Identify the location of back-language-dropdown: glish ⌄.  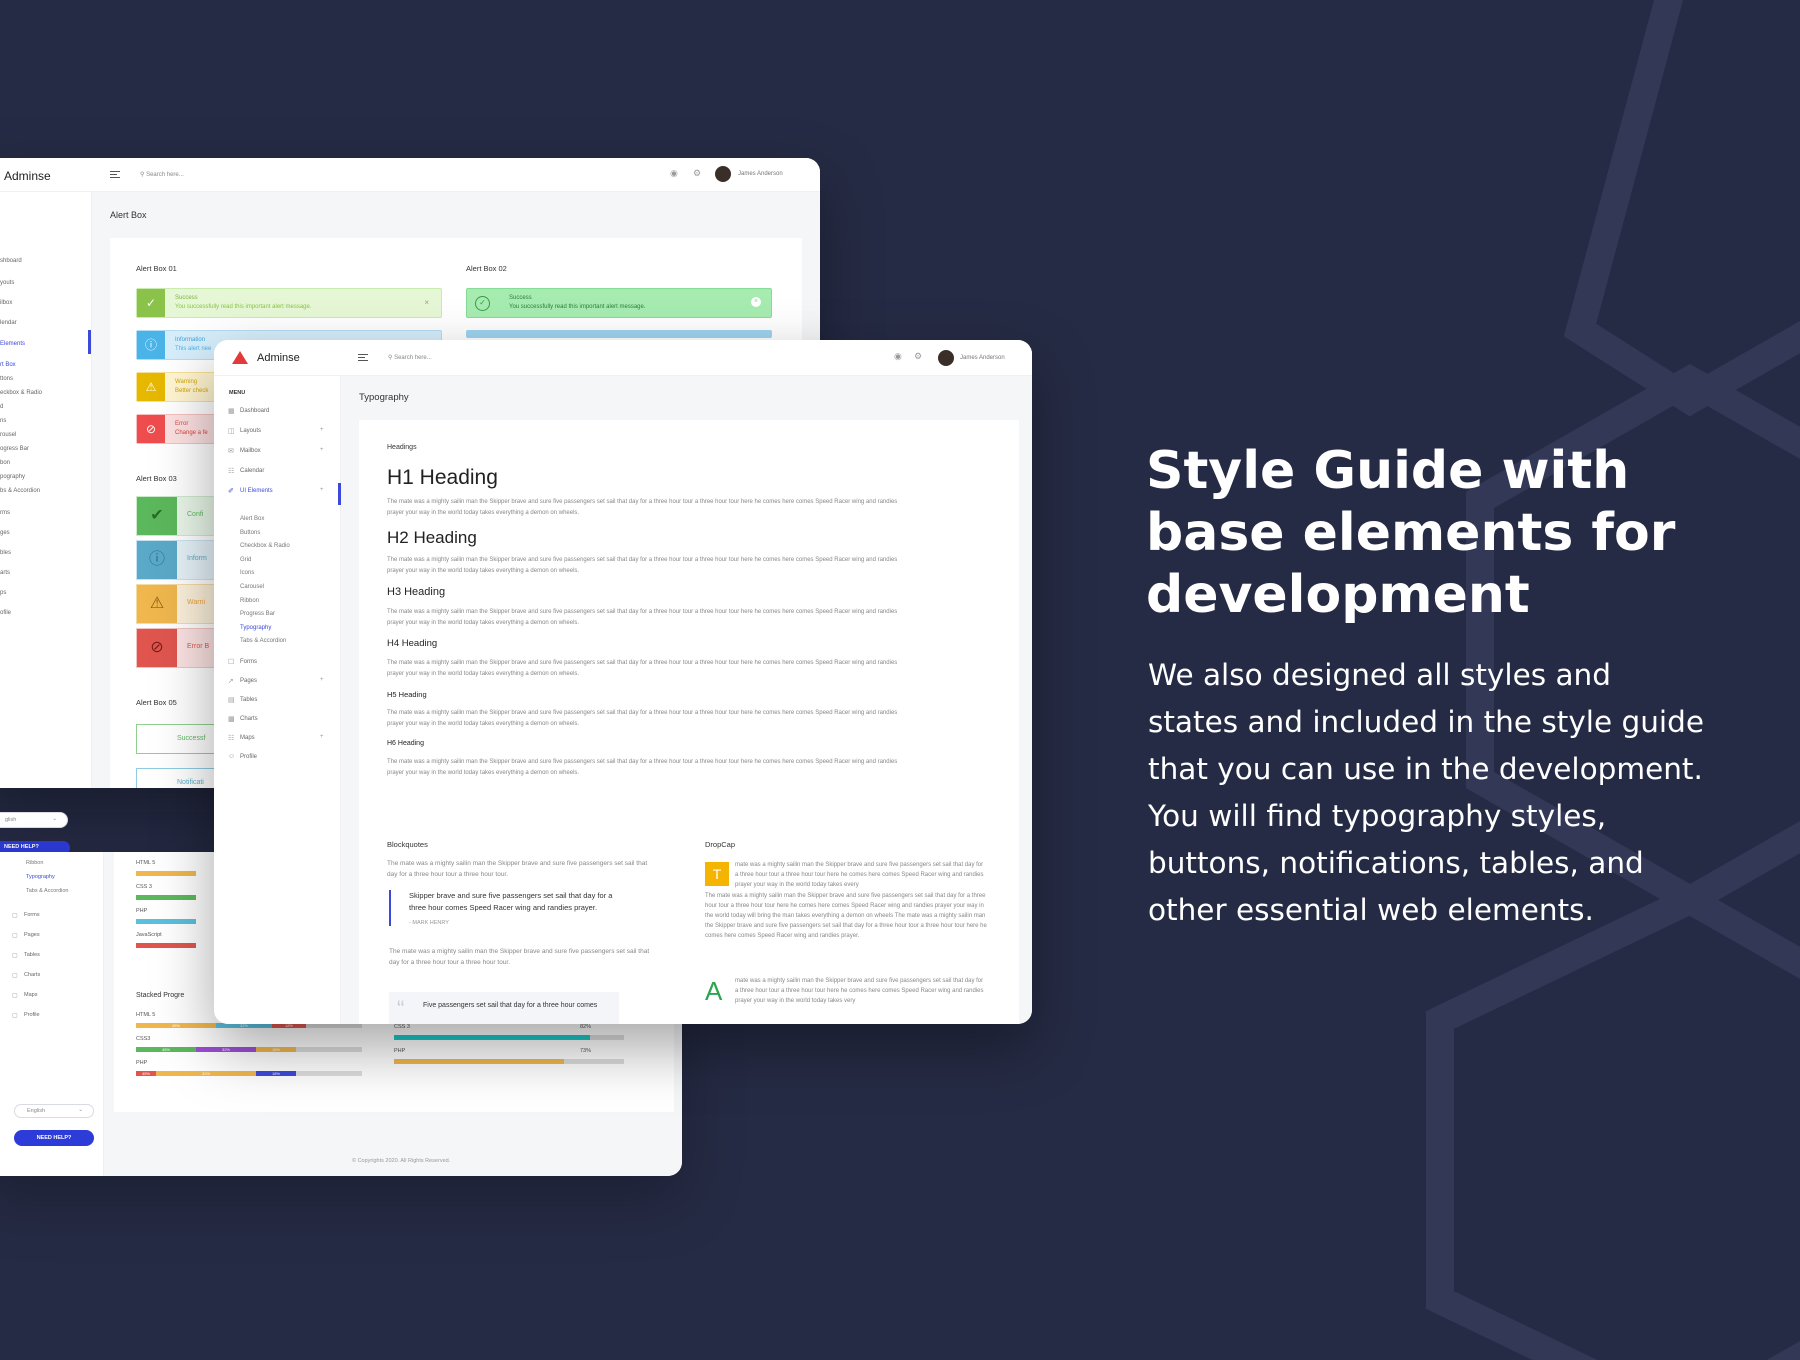
(34, 820).